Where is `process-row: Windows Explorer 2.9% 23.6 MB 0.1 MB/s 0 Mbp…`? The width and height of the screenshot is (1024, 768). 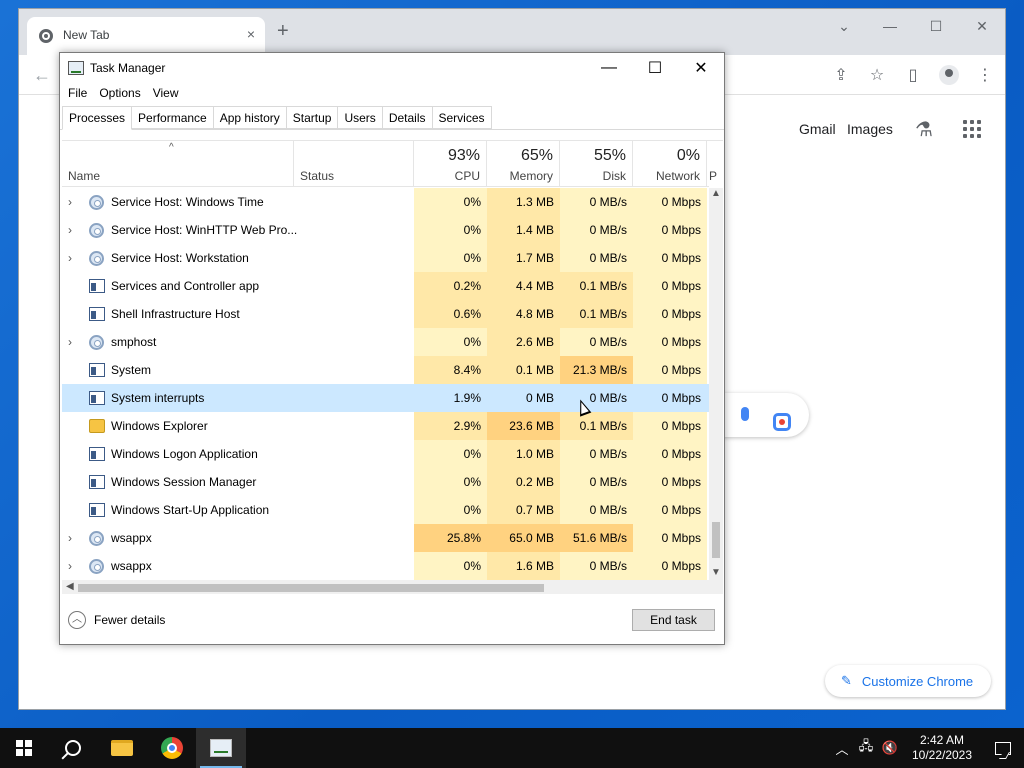
process-row: Windows Explorer 2.9% 23.6 MB 0.1 MB/s 0 Mbp… is located at coordinates (385, 426).